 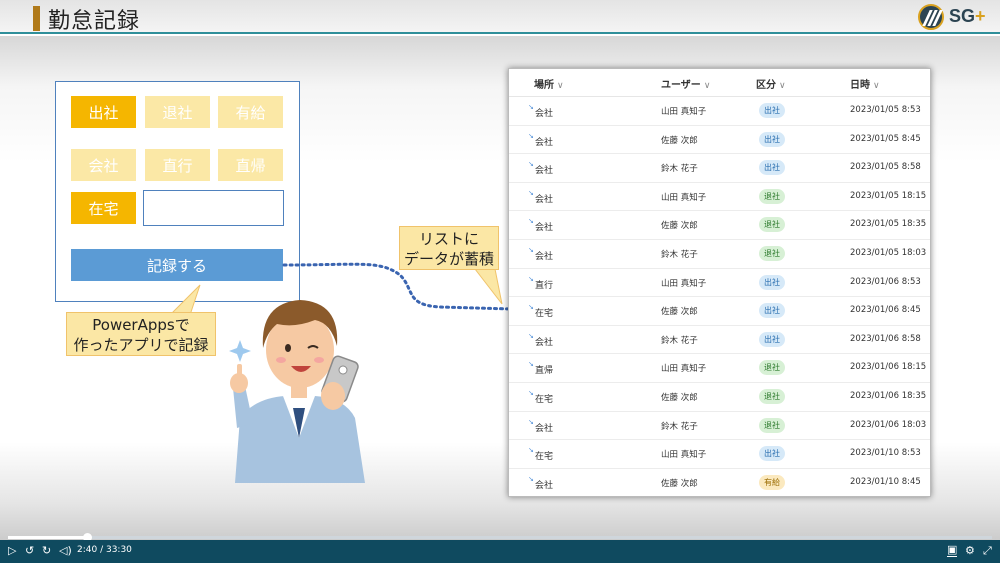 I want to click on column-header-place: 場所 ∨, so click(x=549, y=83).